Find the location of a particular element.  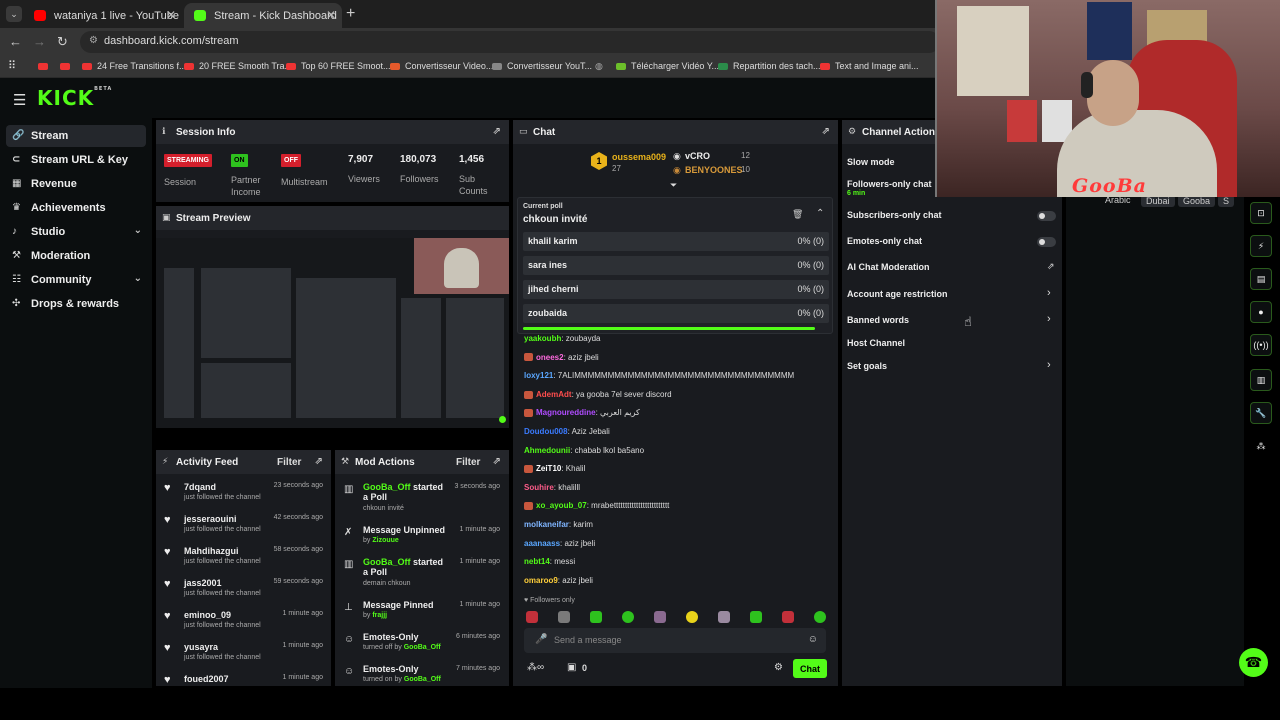

kick-logo: KICKBETA is located at coordinates (74, 98).